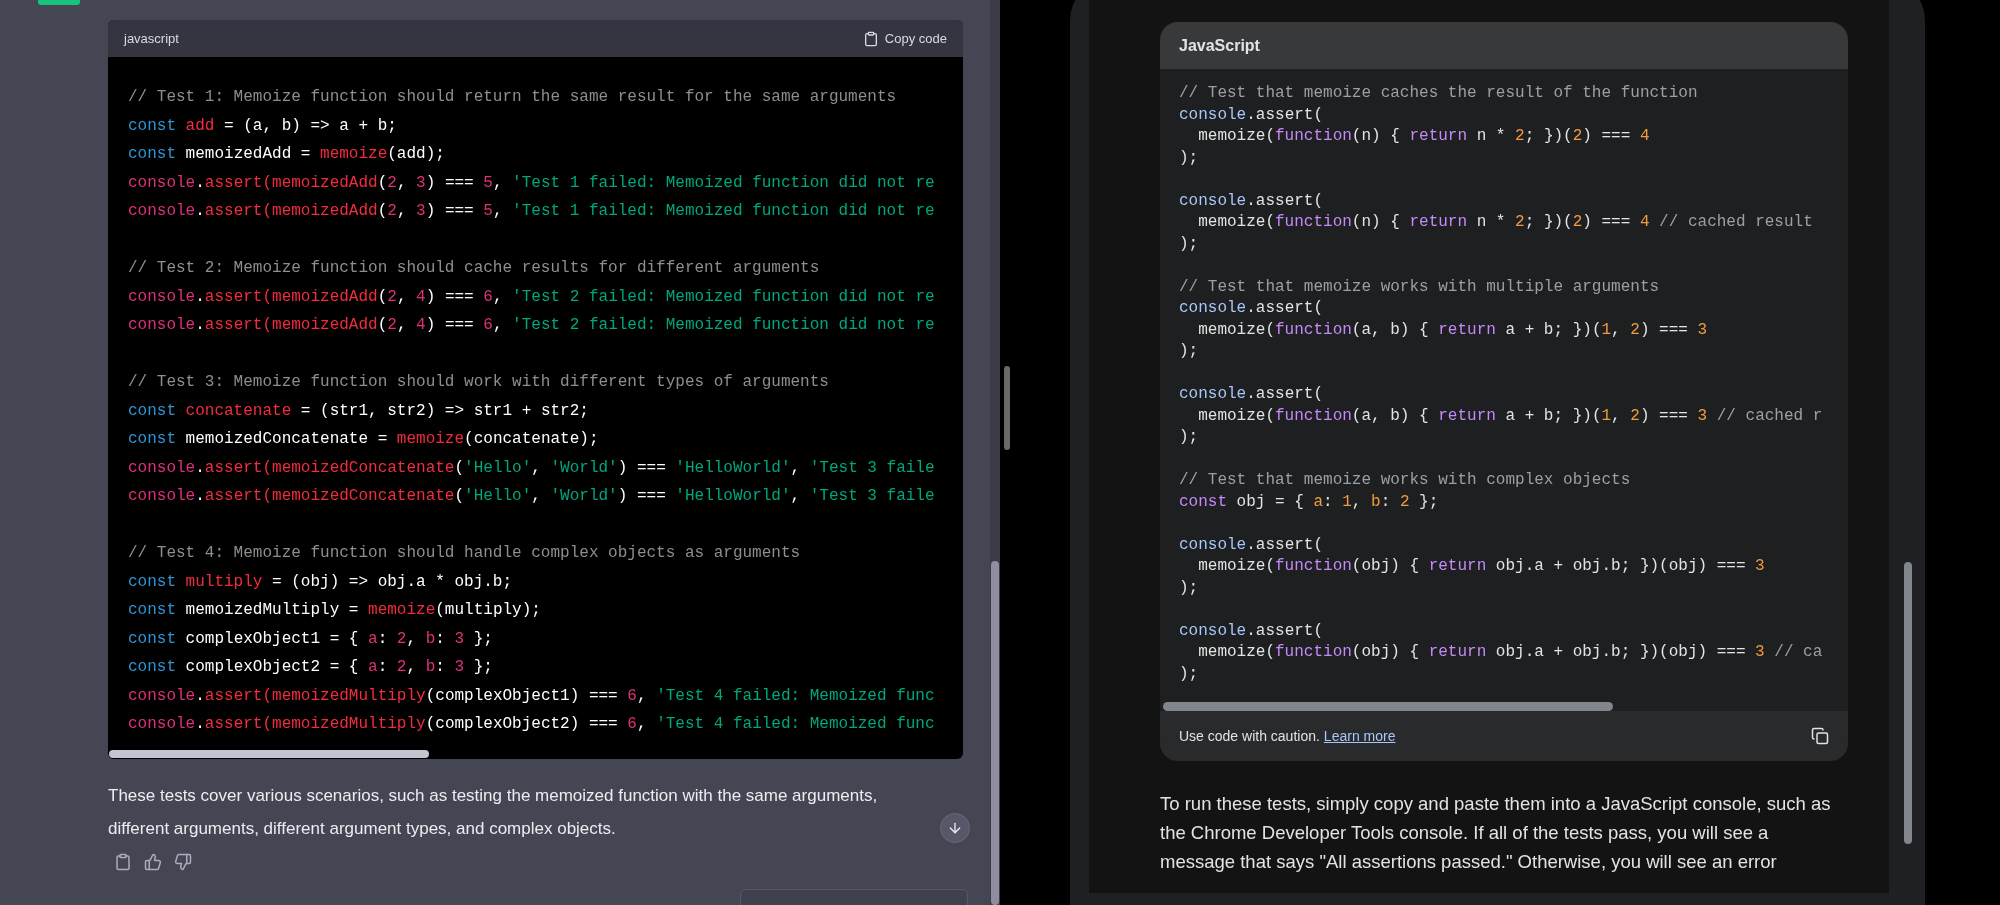 This screenshot has height=905, width=2000. I want to click on code-line: console.assert(memoizedMultiply(complexObject2) === 6, 'Test 4 failed: Memoized func, so click(531, 724).